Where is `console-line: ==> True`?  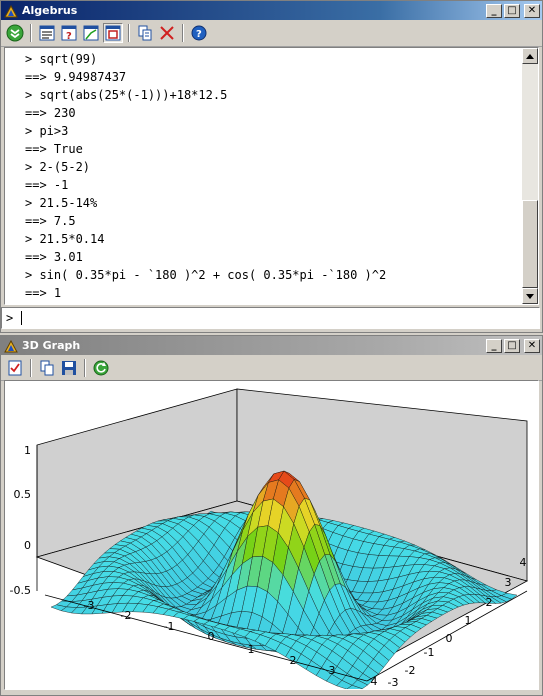
console-line: ==> True is located at coordinates (54, 149).